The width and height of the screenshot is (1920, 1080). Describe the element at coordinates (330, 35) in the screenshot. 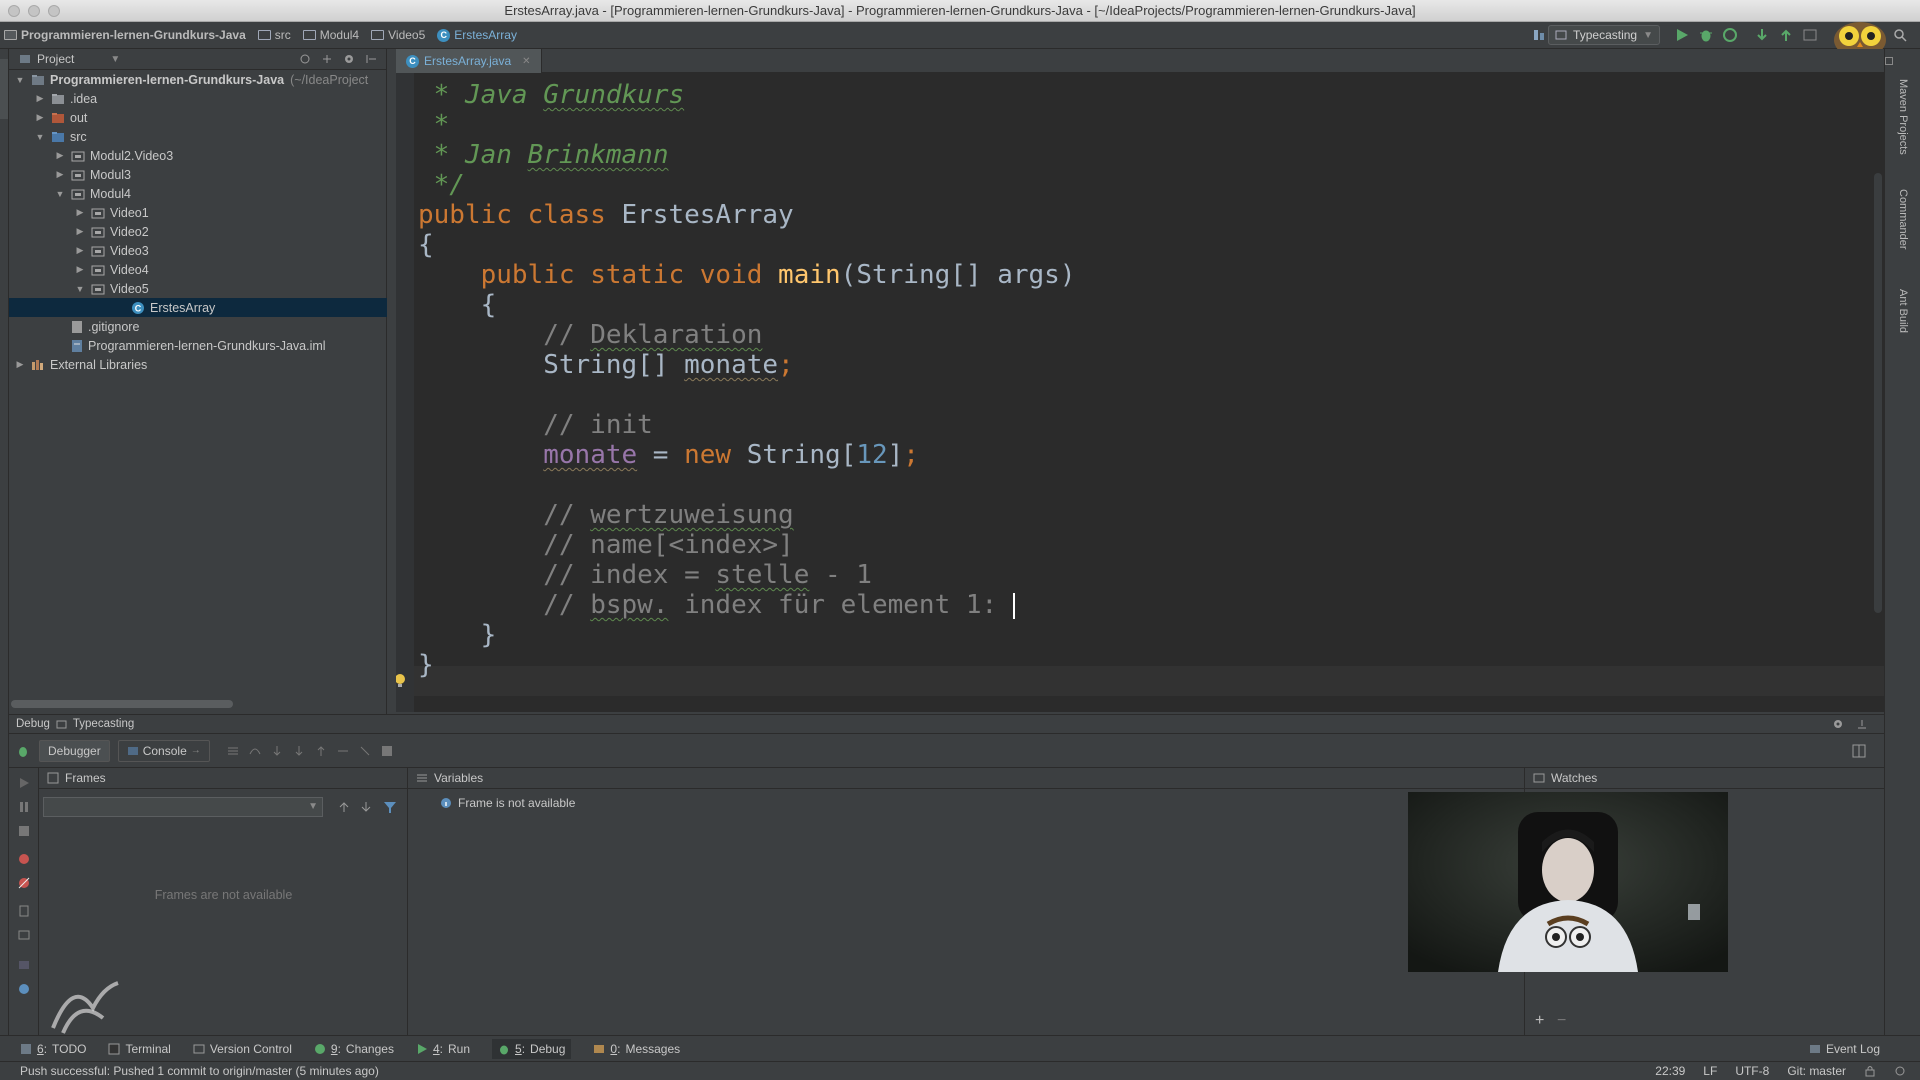

I see `breadcrumb-modul4: Modul4` at that location.